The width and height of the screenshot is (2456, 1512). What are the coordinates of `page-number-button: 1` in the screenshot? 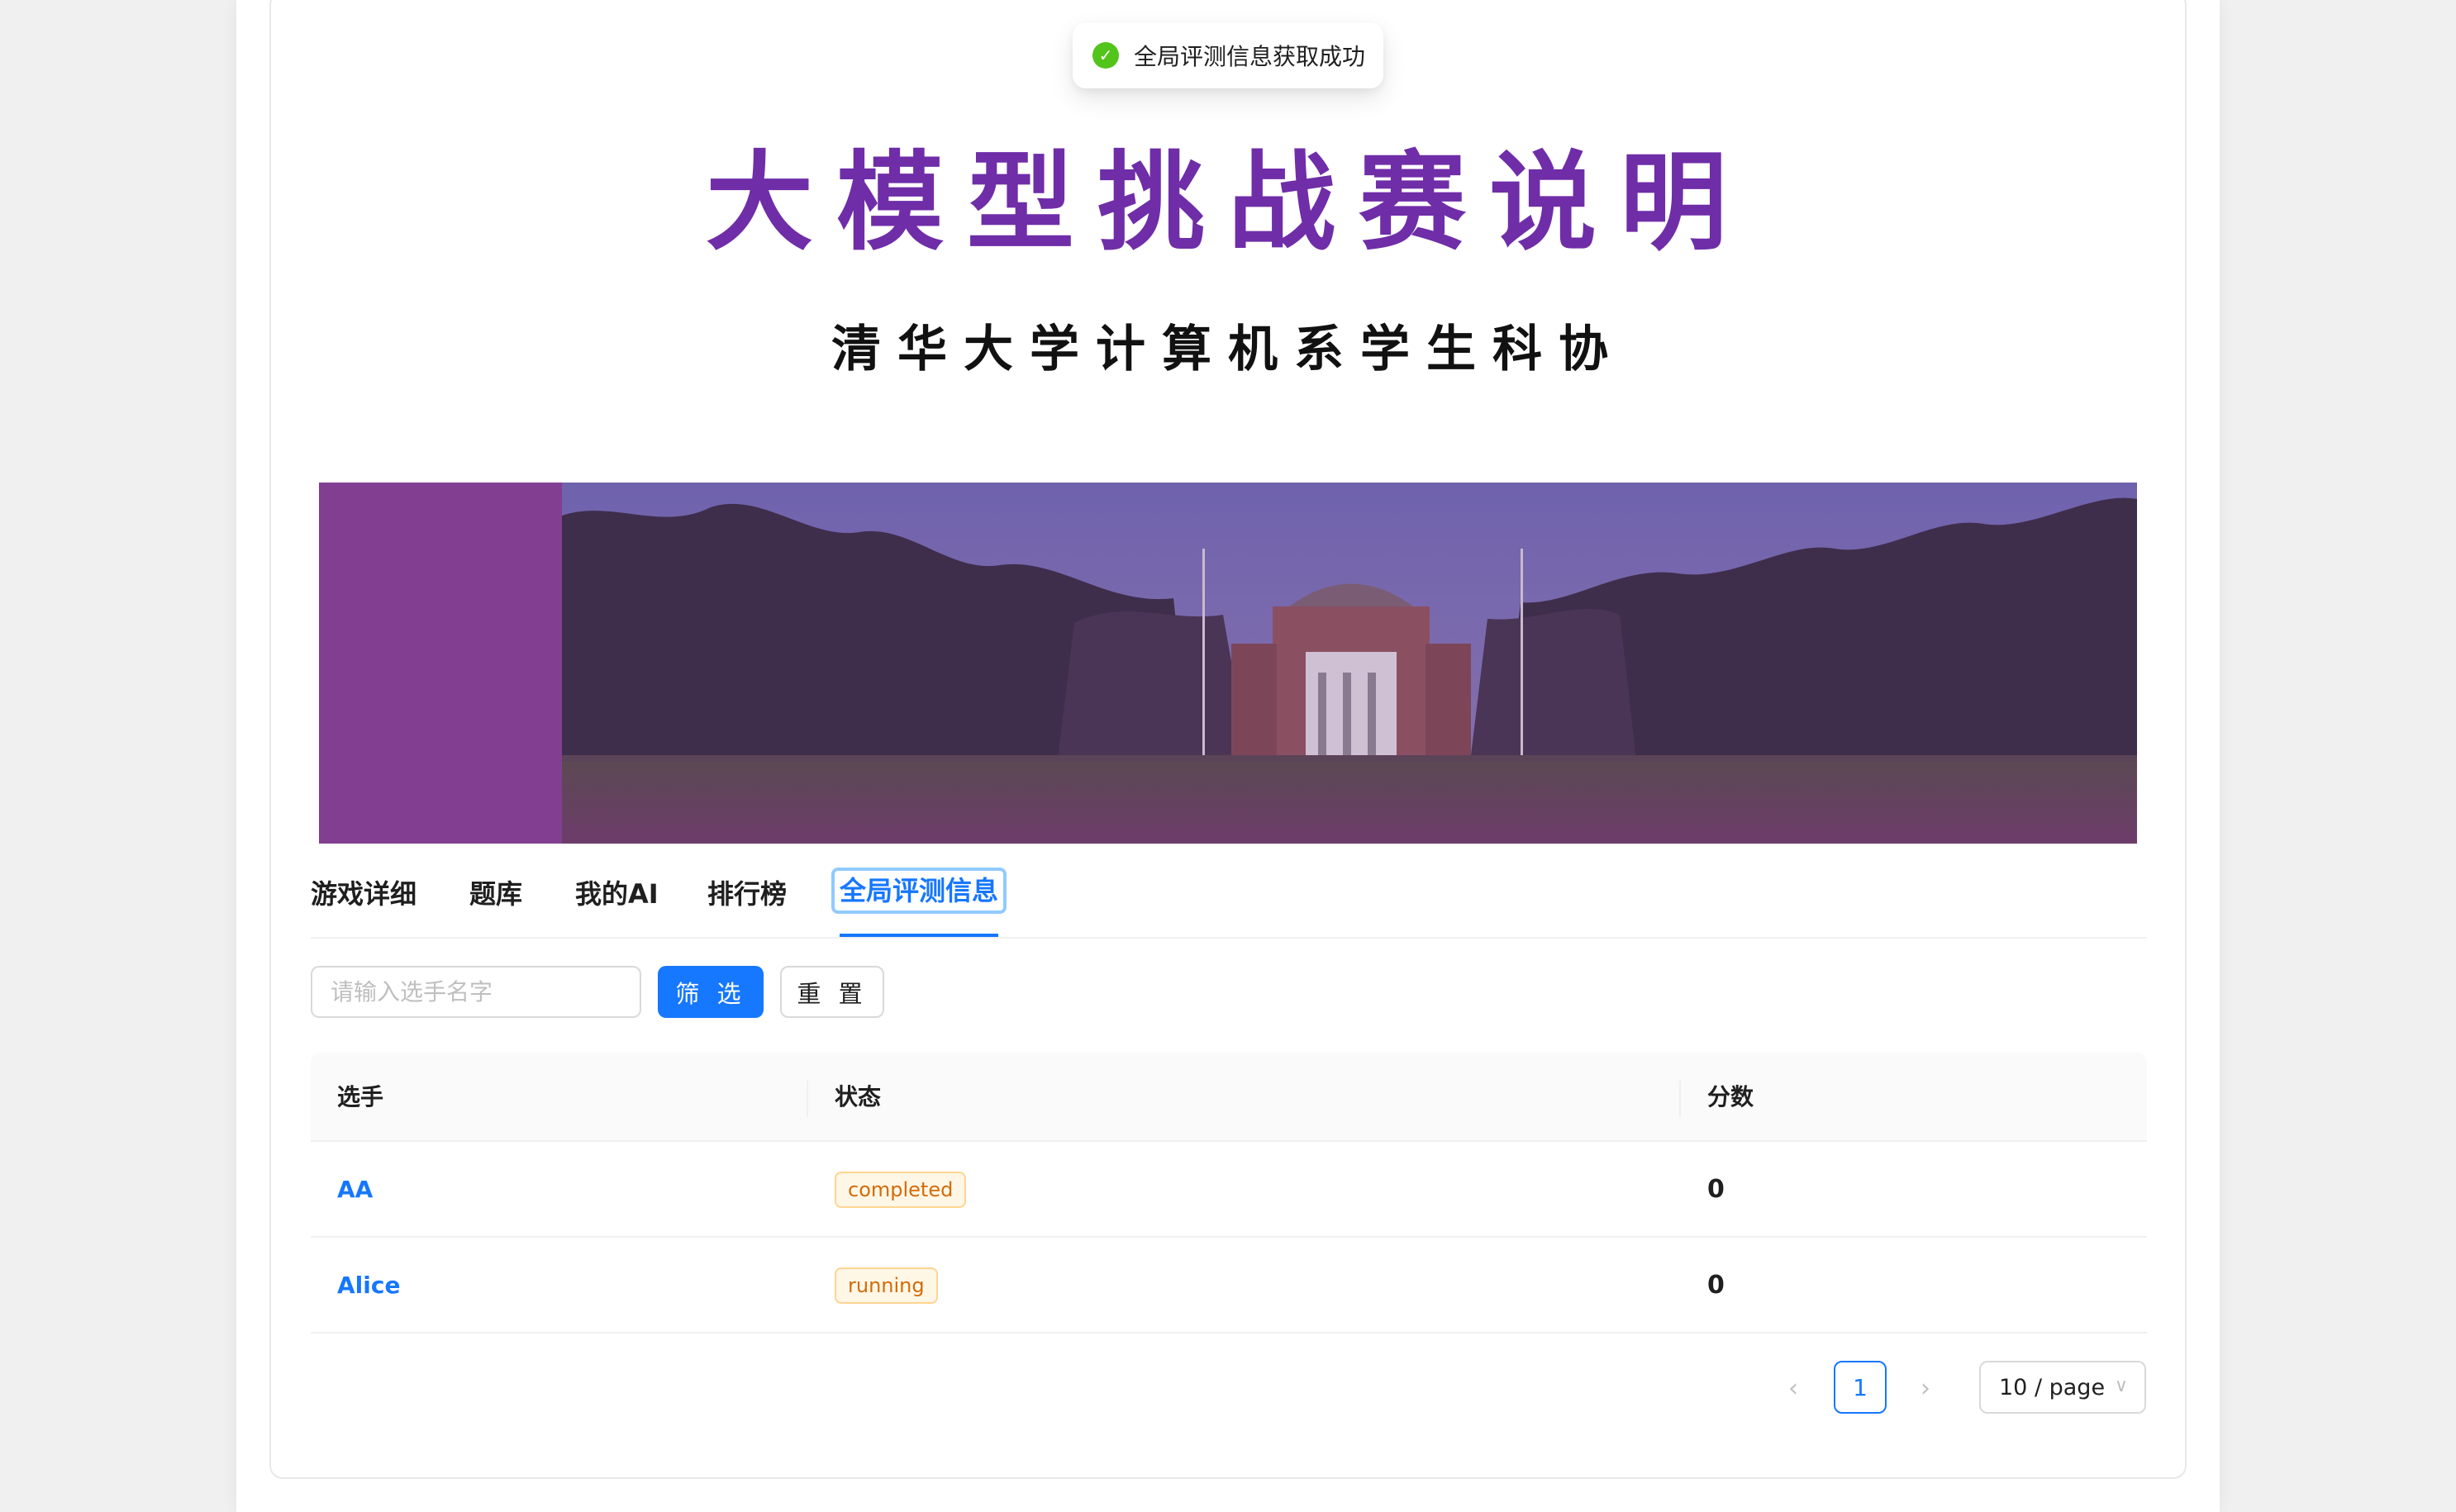 It's located at (1860, 1387).